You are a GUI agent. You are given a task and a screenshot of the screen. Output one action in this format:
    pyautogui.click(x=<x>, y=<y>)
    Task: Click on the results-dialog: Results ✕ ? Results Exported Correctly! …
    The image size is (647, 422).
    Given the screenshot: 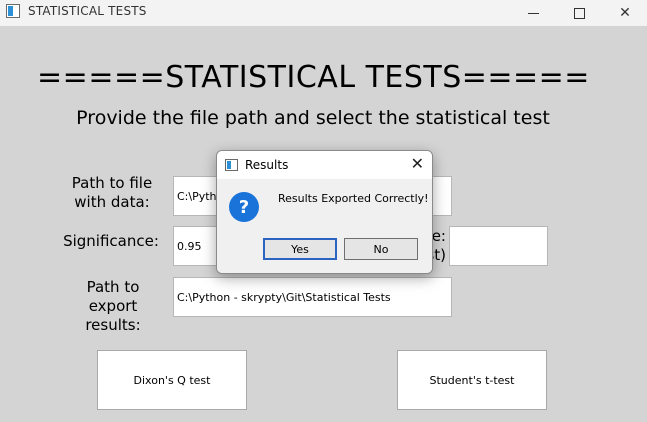 What is the action you would take?
    pyautogui.click(x=324, y=212)
    